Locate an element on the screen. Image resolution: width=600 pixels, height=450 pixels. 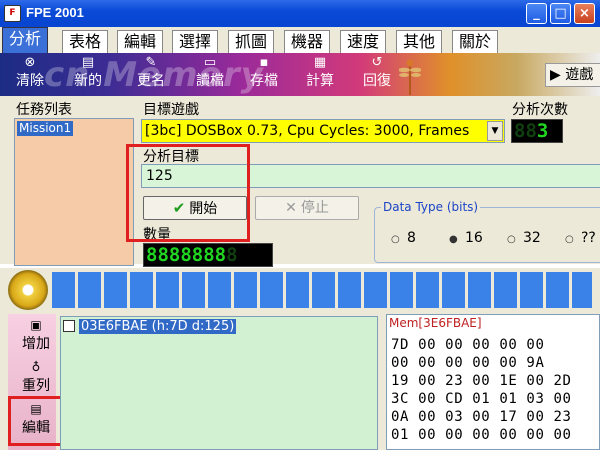
restore-label: 回復 is located at coordinates (377, 81).